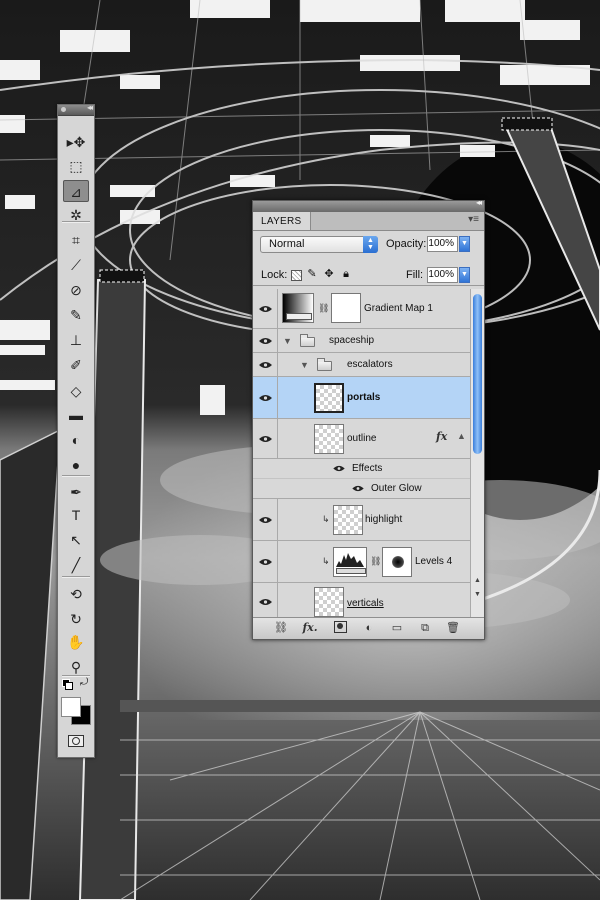 The image size is (600, 900). Describe the element at coordinates (370, 364) in the screenshot. I see `layer-name: escalators` at that location.